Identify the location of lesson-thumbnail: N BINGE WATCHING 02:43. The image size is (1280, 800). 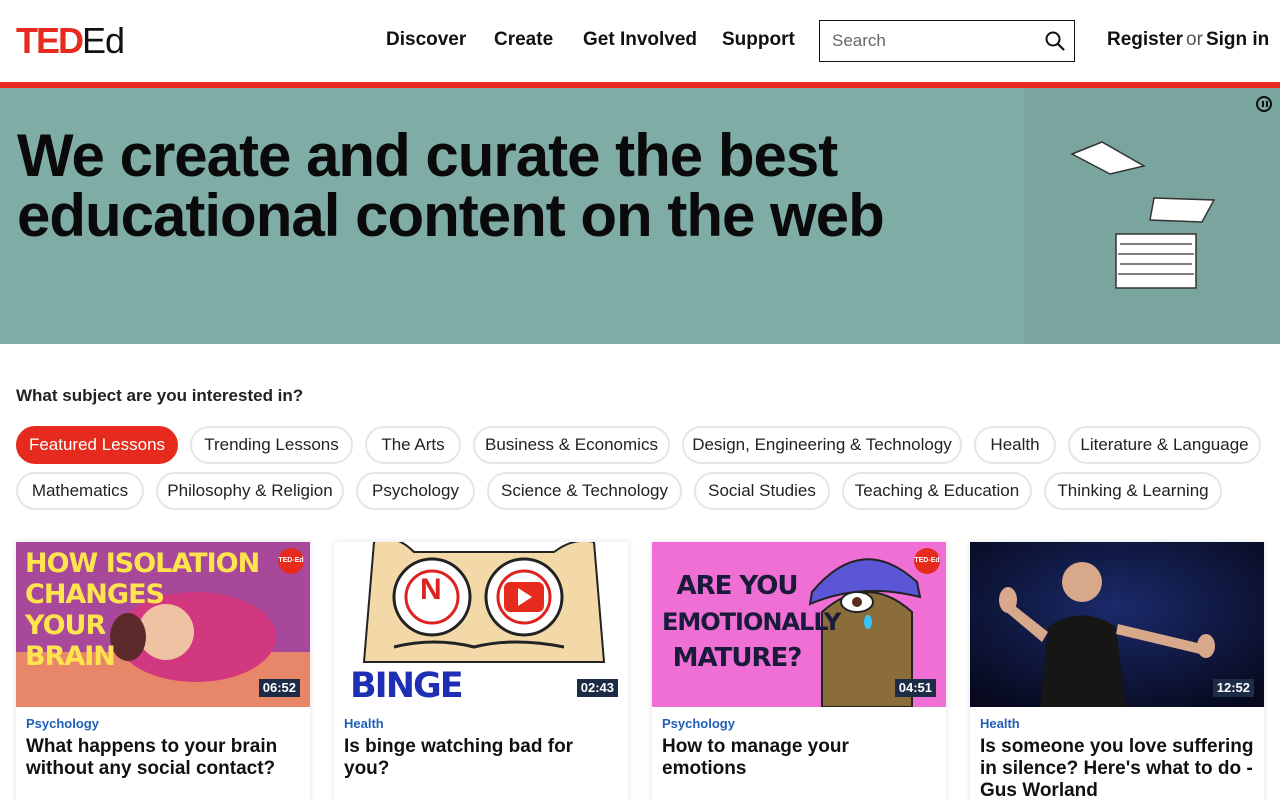
(481, 624).